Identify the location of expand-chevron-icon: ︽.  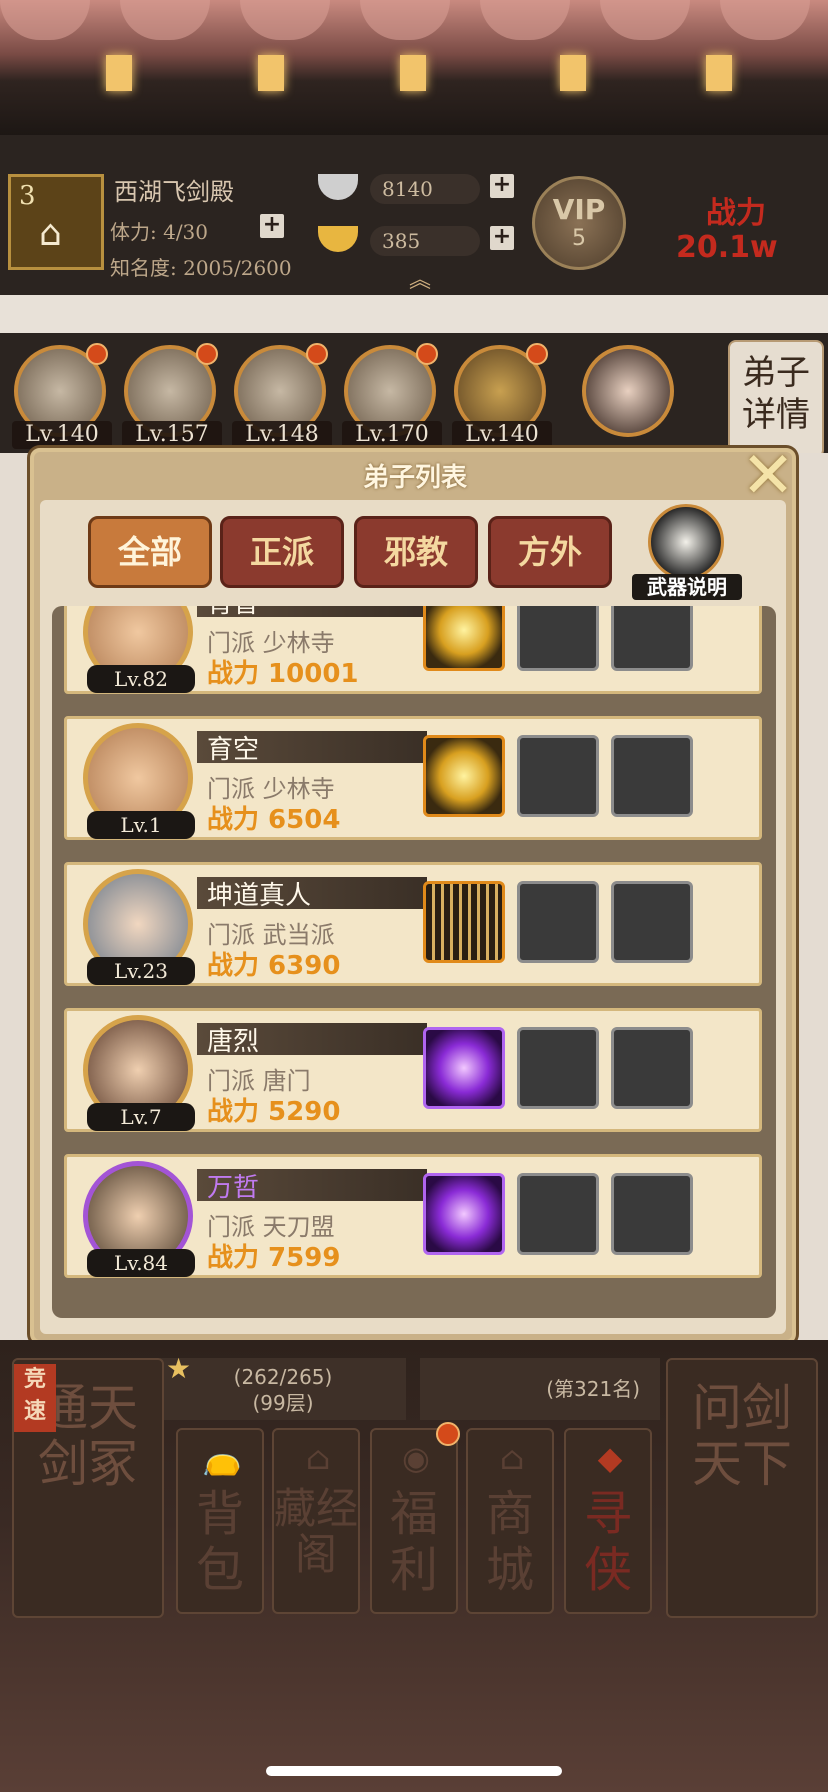
(420, 277).